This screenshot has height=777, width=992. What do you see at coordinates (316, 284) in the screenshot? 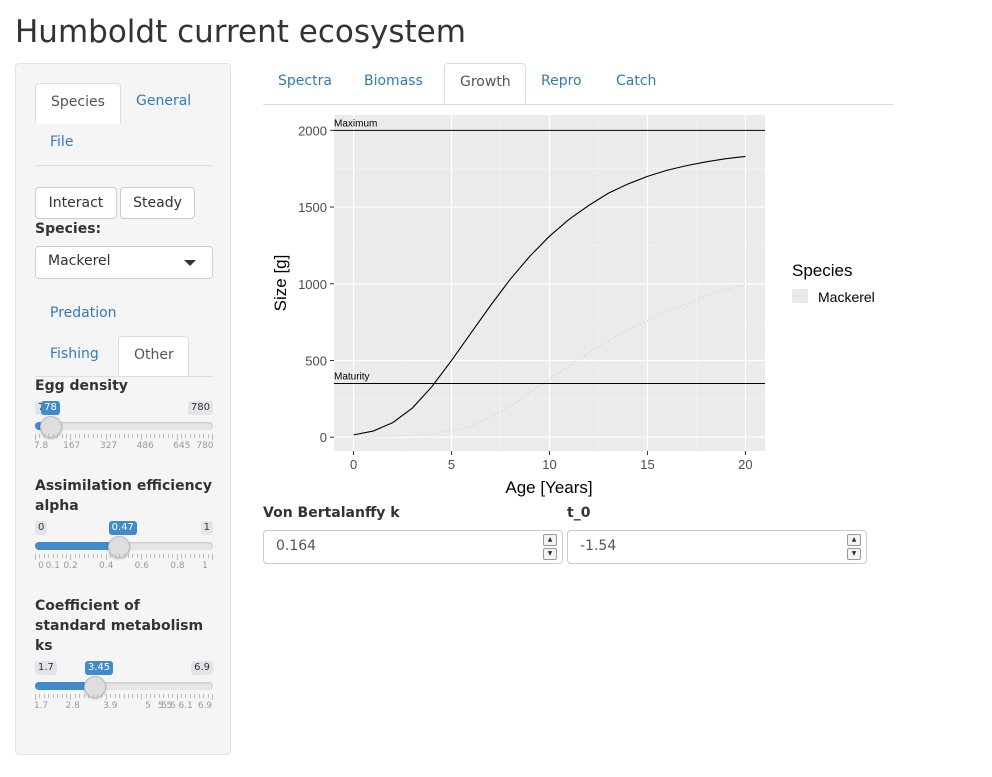
I see `y-axis-ticks: 0 500 1000 1500 2000` at bounding box center [316, 284].